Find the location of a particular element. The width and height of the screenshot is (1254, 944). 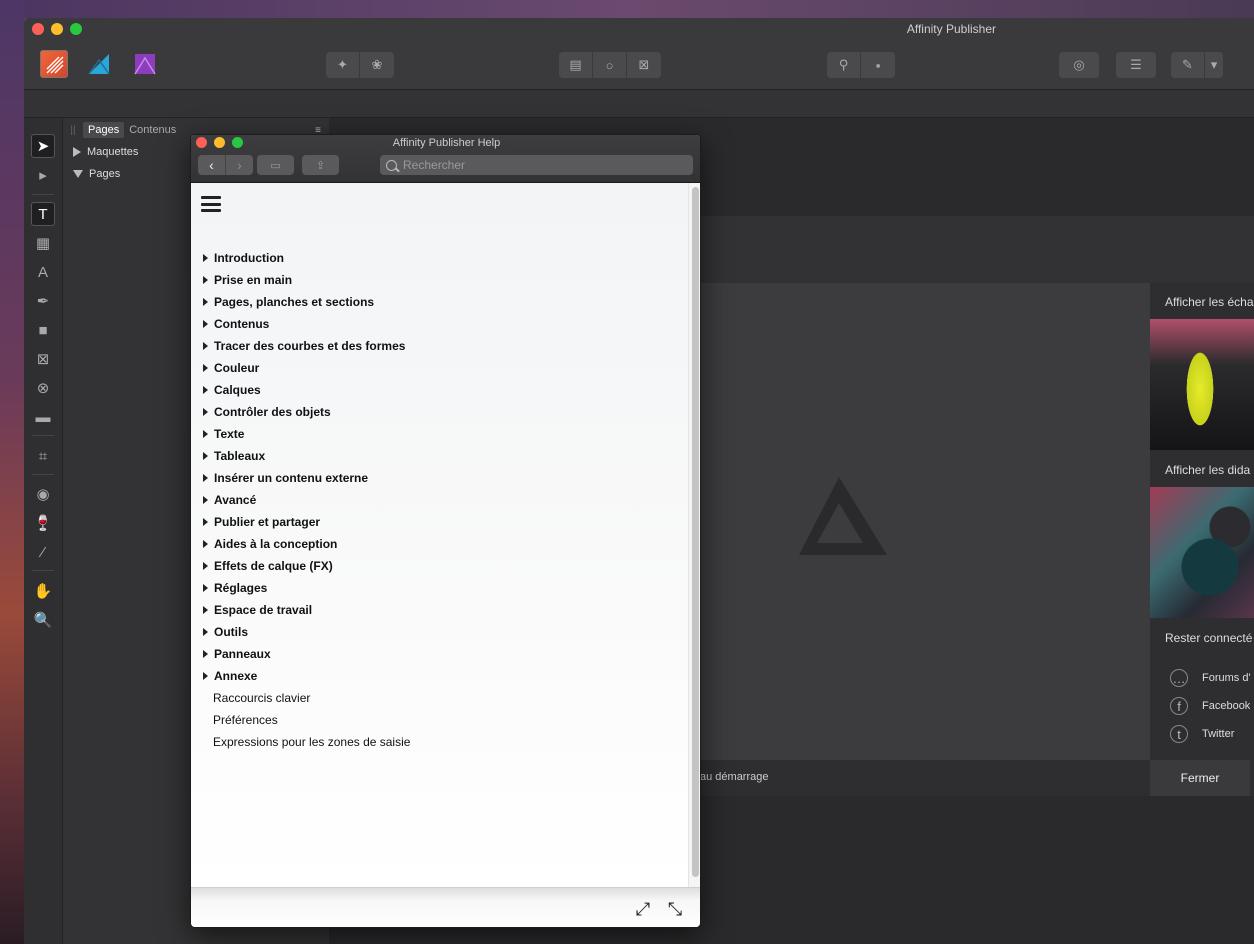

toc-section: Annexe is located at coordinates (306, 676).